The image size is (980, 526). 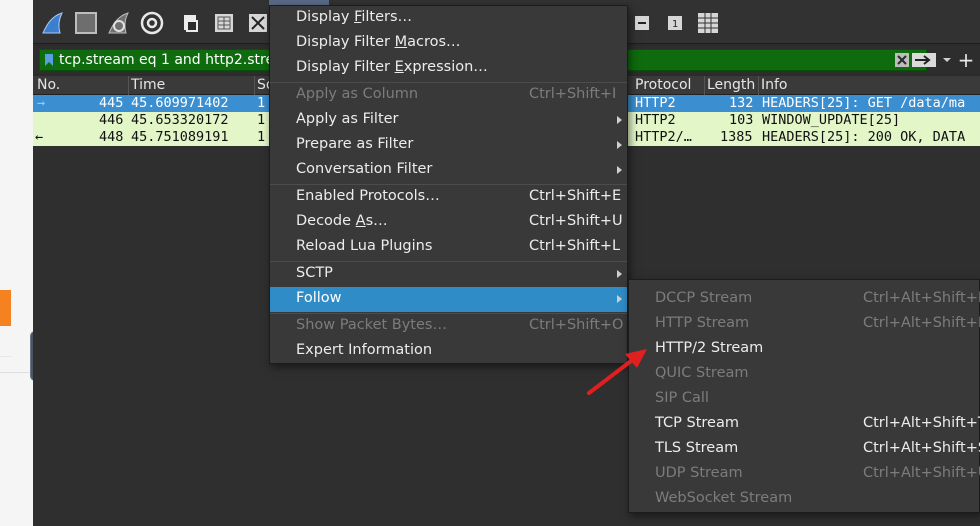 What do you see at coordinates (642, 23) in the screenshot?
I see `zoom-out-icon` at bounding box center [642, 23].